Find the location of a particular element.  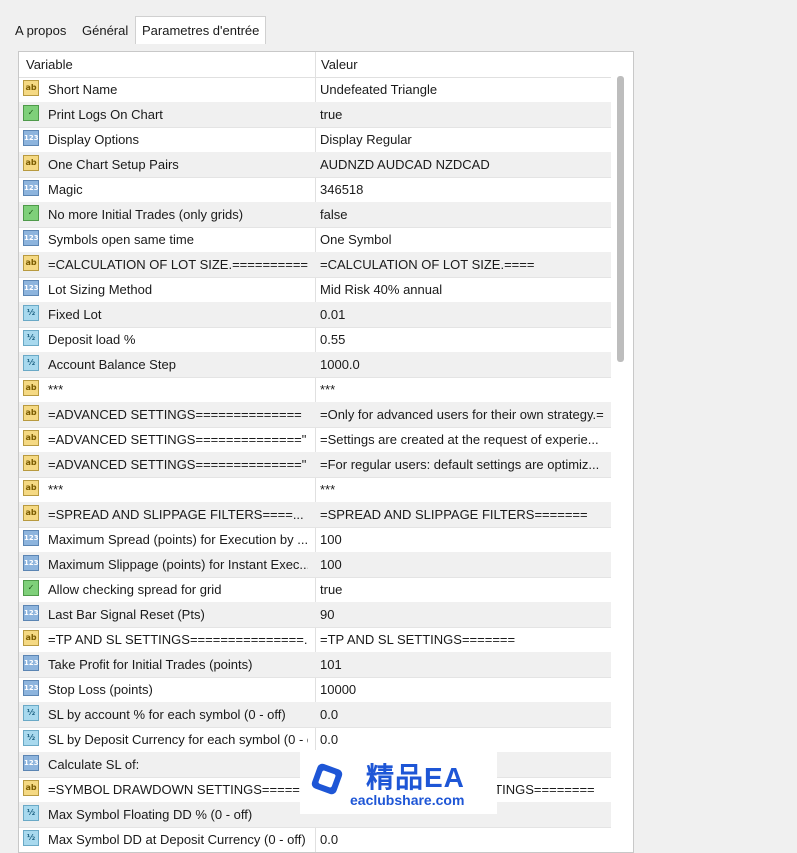

tab-parametres-entree: Parametres d'entrée is located at coordinates (201, 30).